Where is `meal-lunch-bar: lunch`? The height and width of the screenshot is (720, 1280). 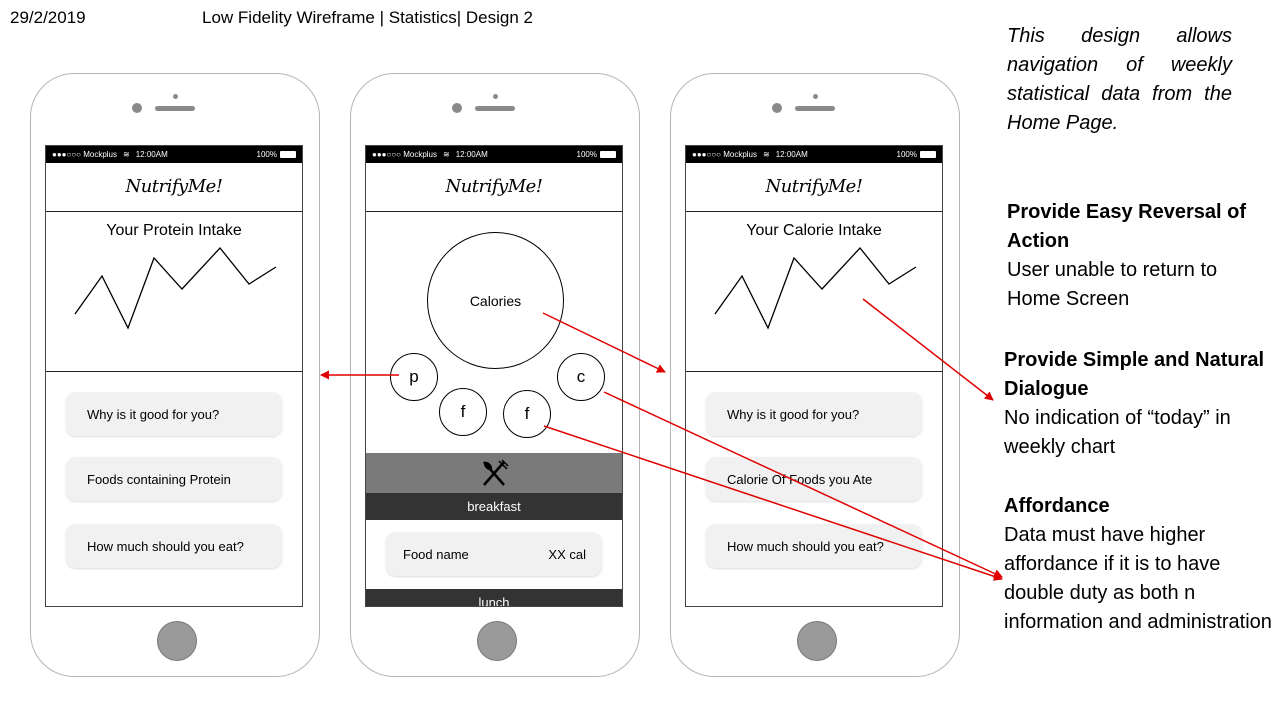
meal-lunch-bar: lunch is located at coordinates (494, 597).